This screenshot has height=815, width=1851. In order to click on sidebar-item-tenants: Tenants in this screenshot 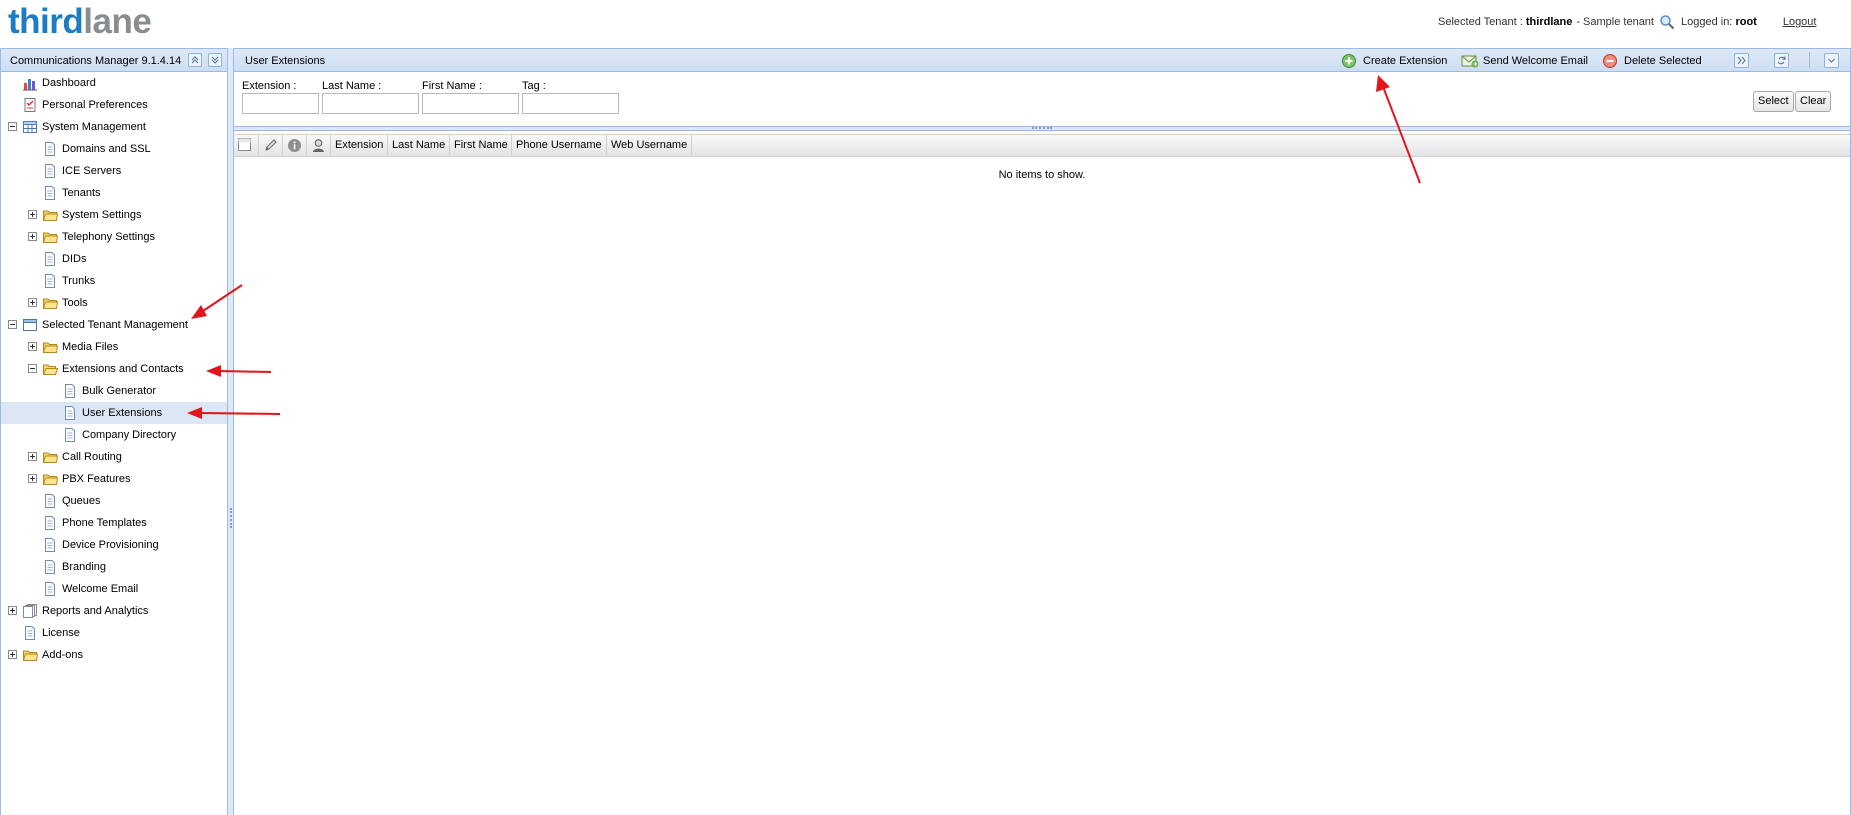, I will do `click(114, 193)`.